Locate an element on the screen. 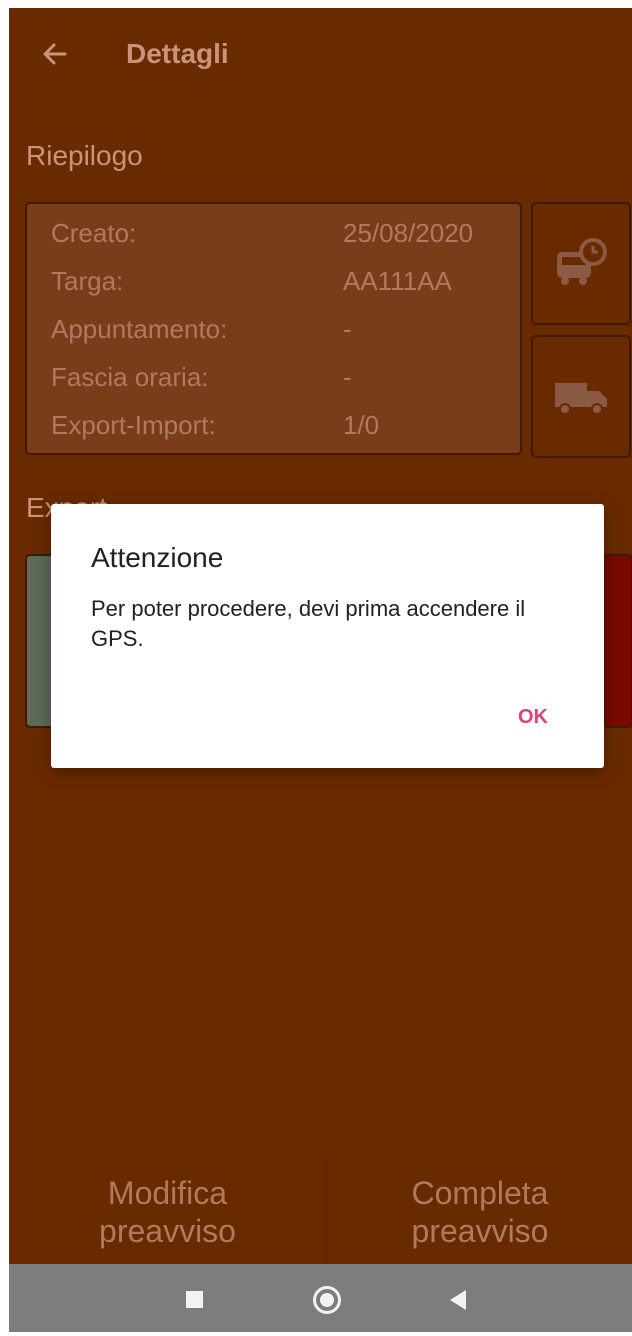 The image size is (632, 1336). page-title: Dettagli is located at coordinates (177, 53).